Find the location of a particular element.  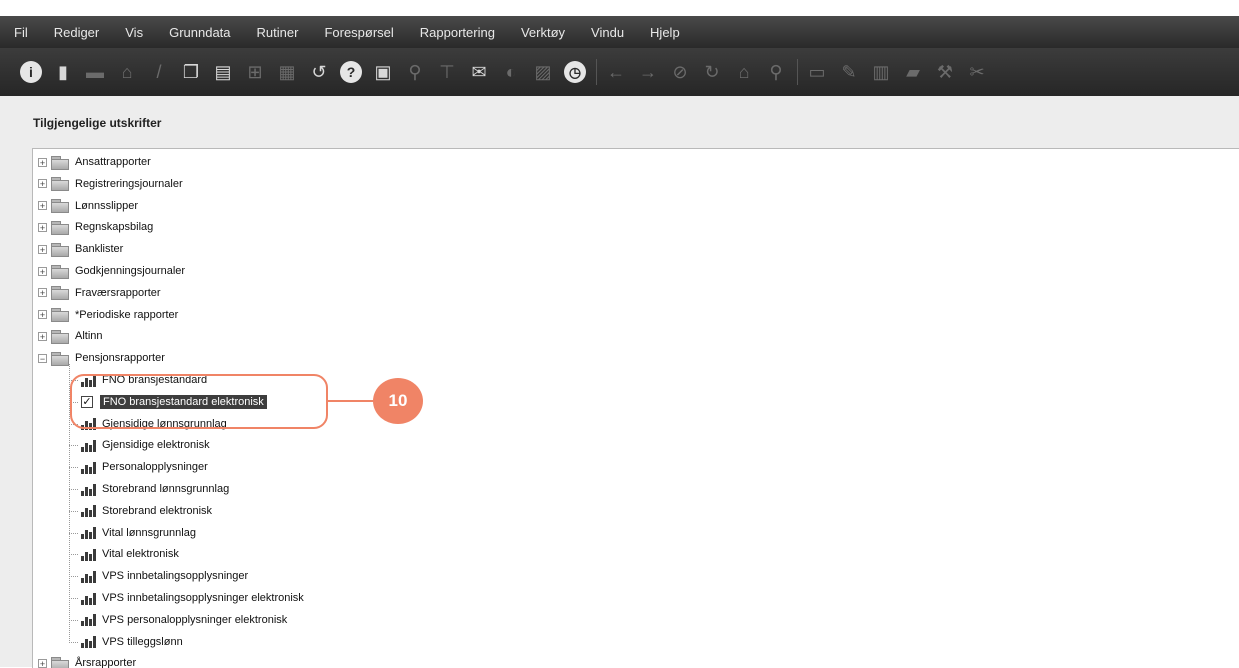

menu-item-forespørsel: Forespørsel is located at coordinates (358, 32).